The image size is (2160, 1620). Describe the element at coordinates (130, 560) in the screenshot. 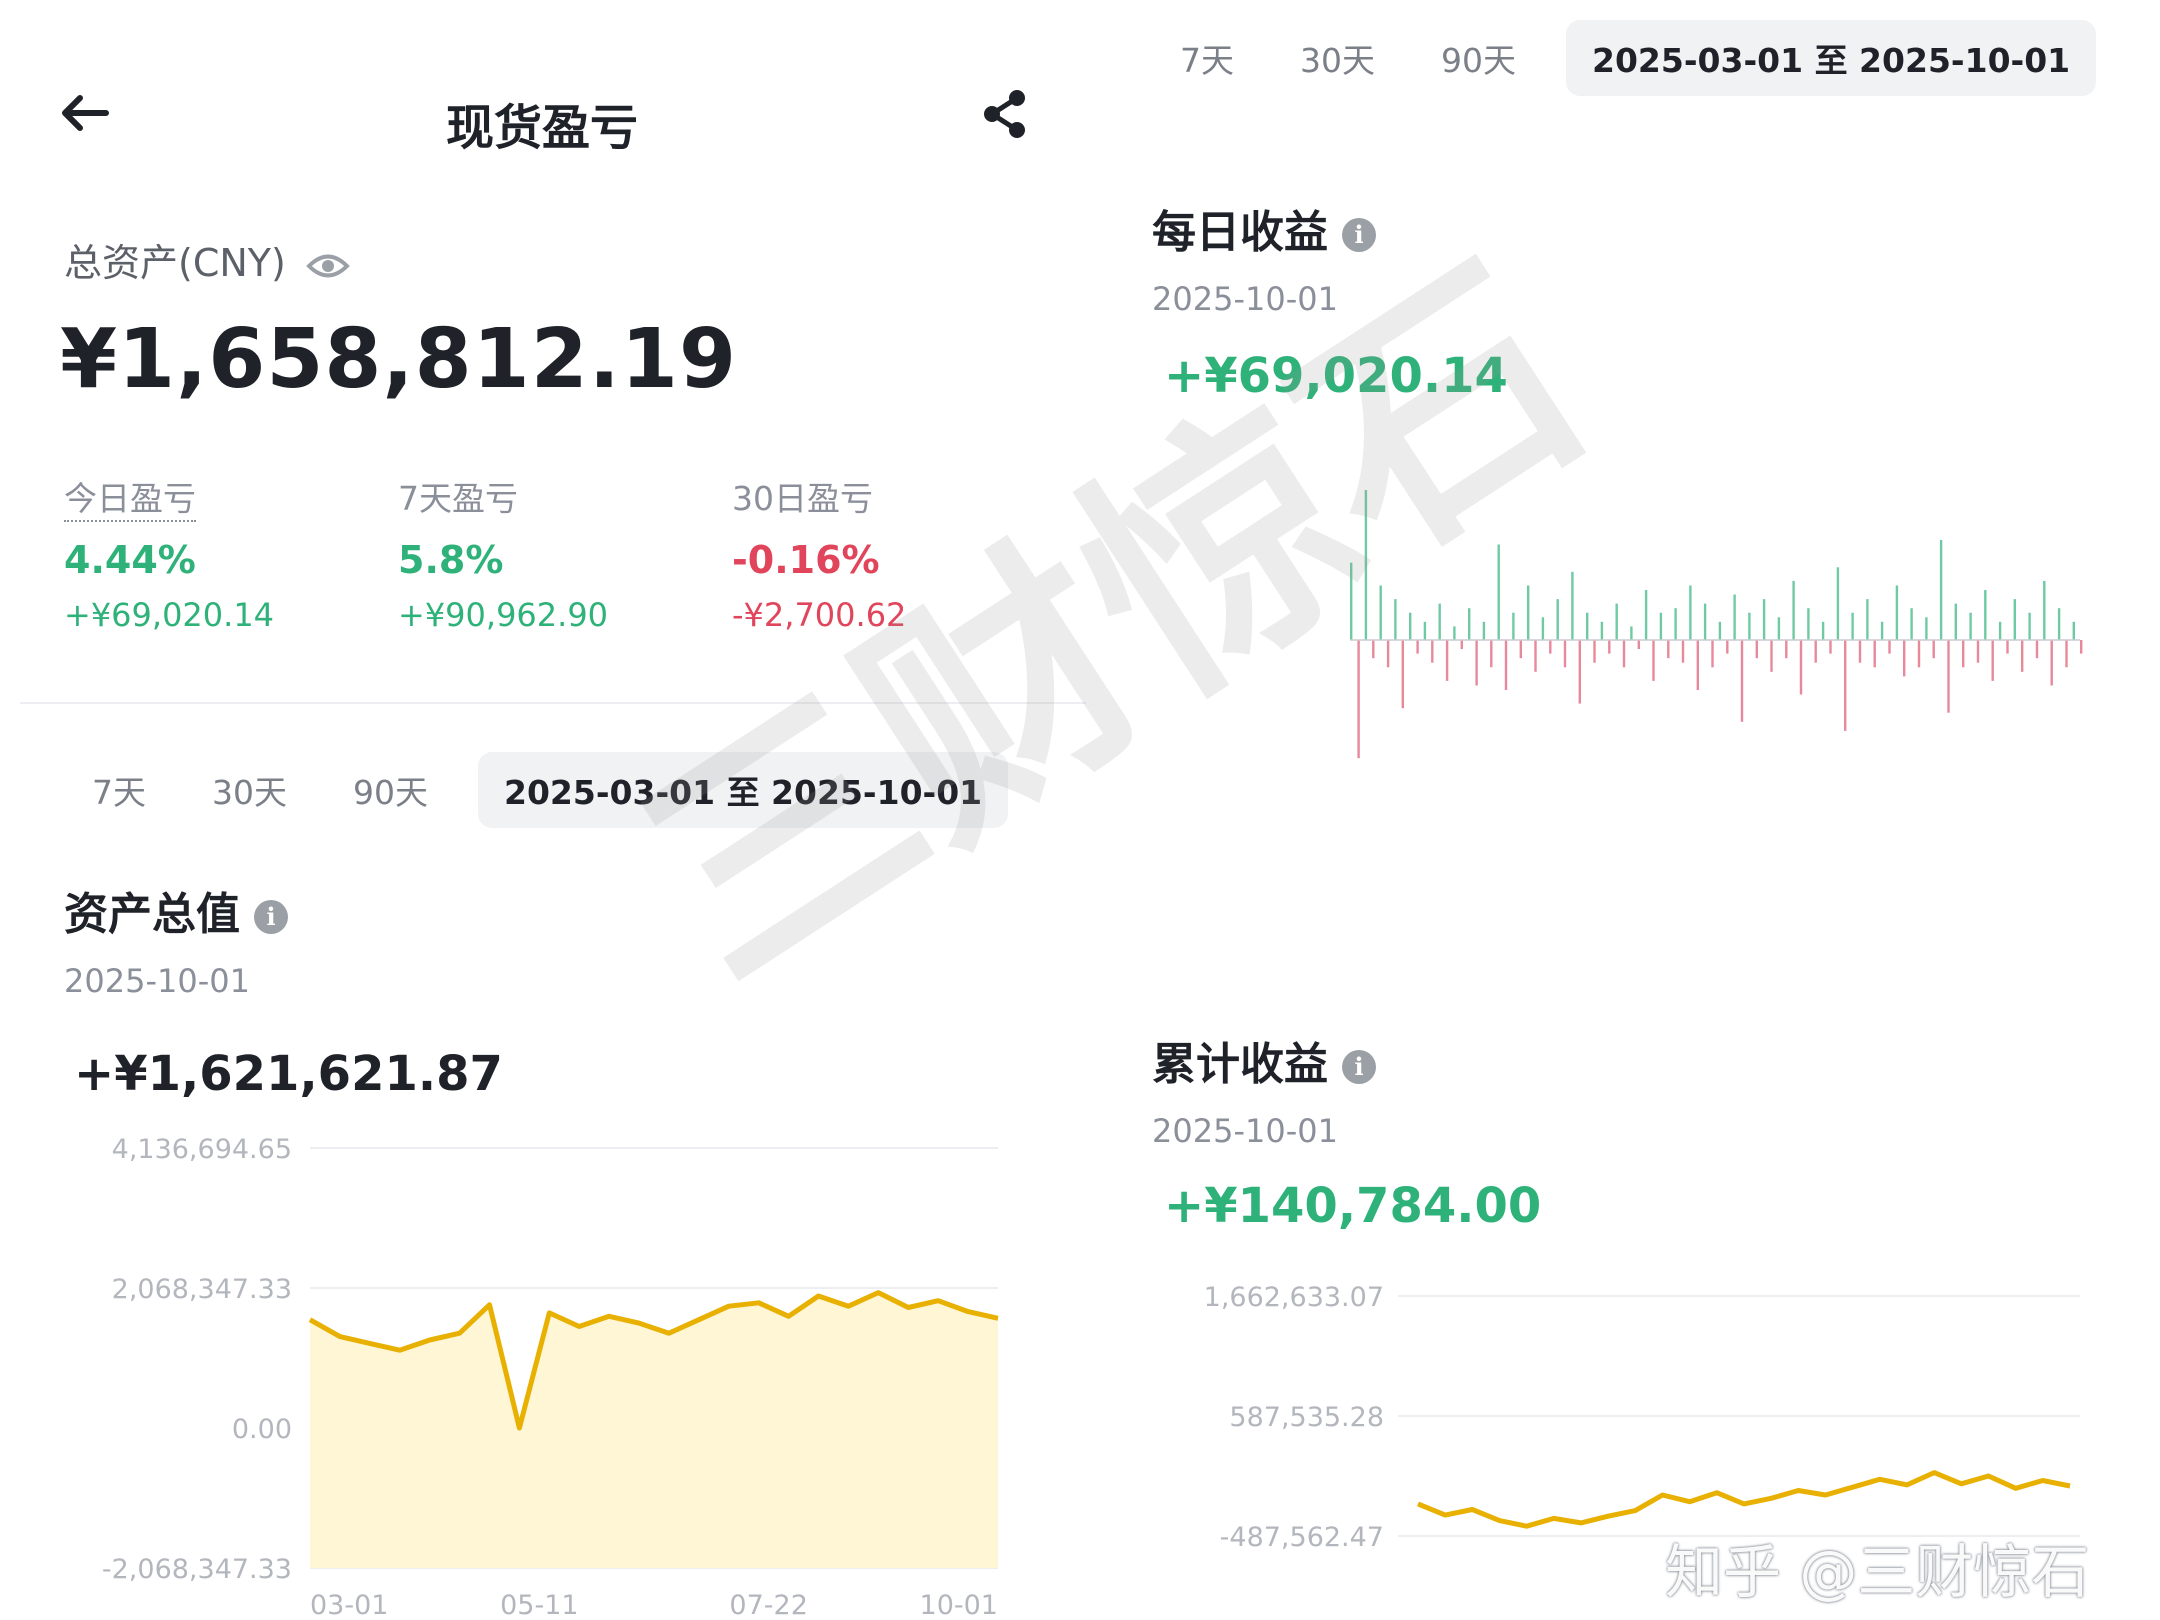

I see `stat-pct: 4.44%` at that location.